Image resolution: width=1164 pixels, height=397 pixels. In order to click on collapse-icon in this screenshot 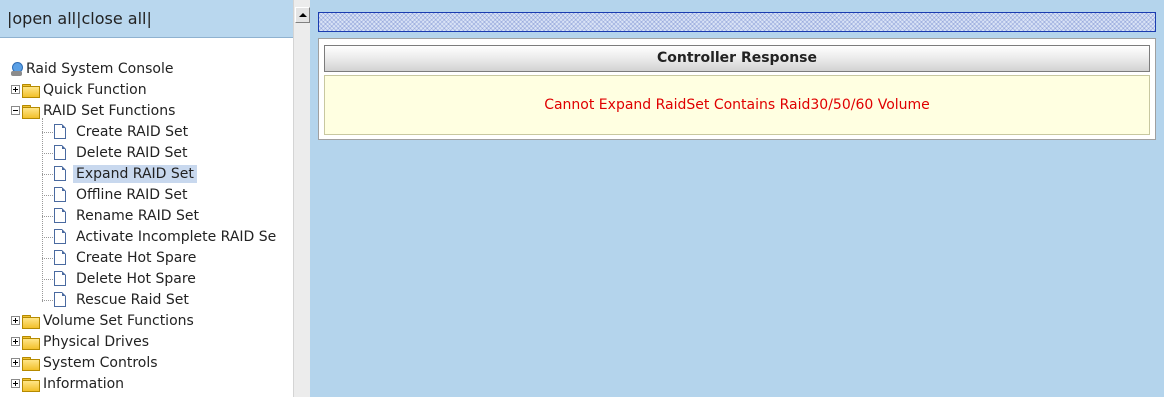, I will do `click(15, 110)`.